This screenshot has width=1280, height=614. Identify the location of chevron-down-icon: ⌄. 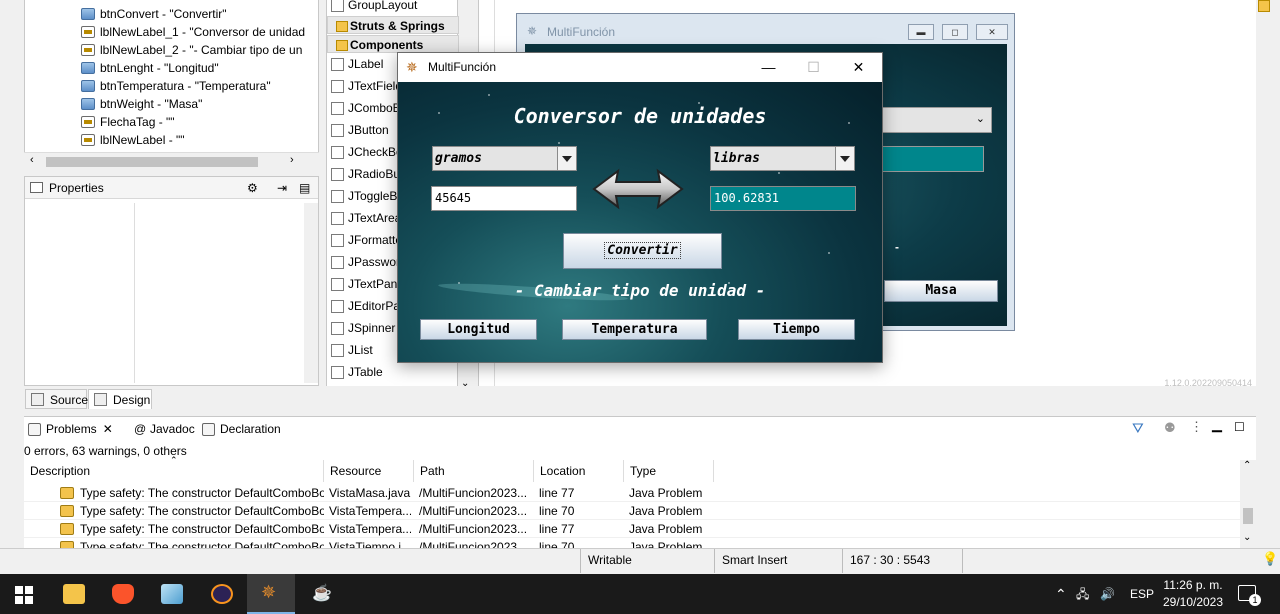
(980, 119).